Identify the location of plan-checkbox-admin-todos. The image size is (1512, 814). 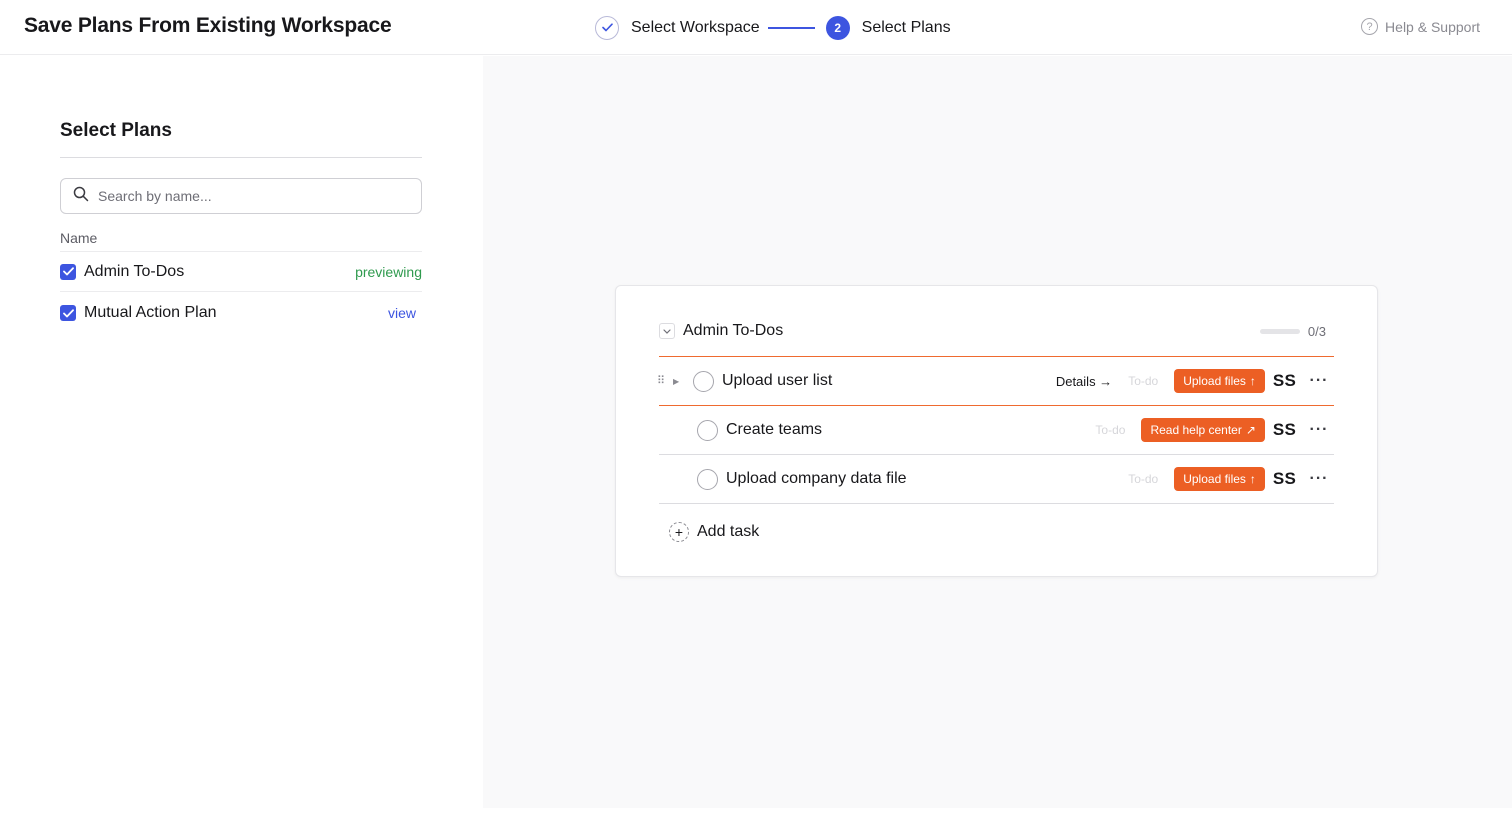
(68, 271).